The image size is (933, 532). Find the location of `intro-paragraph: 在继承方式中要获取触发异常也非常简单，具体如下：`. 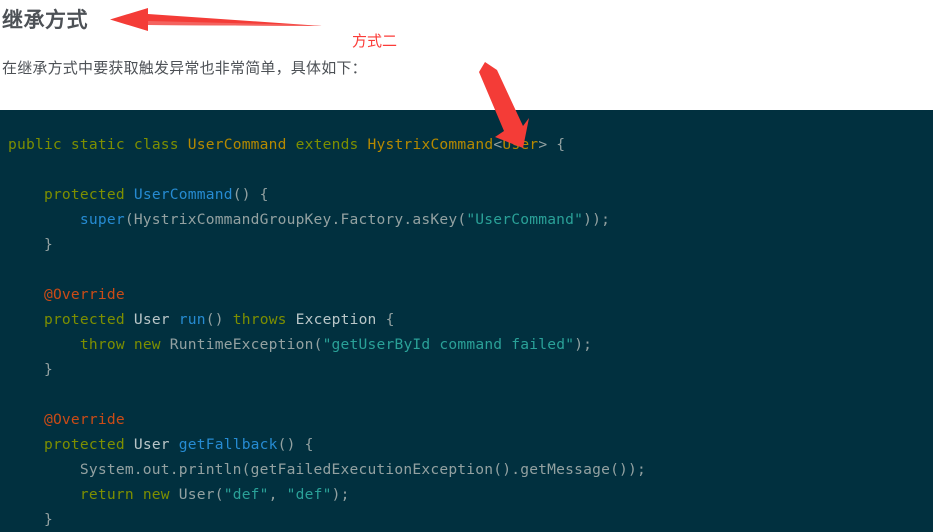

intro-paragraph: 在继承方式中要获取触发异常也非常简单，具体如下： is located at coordinates (184, 68).